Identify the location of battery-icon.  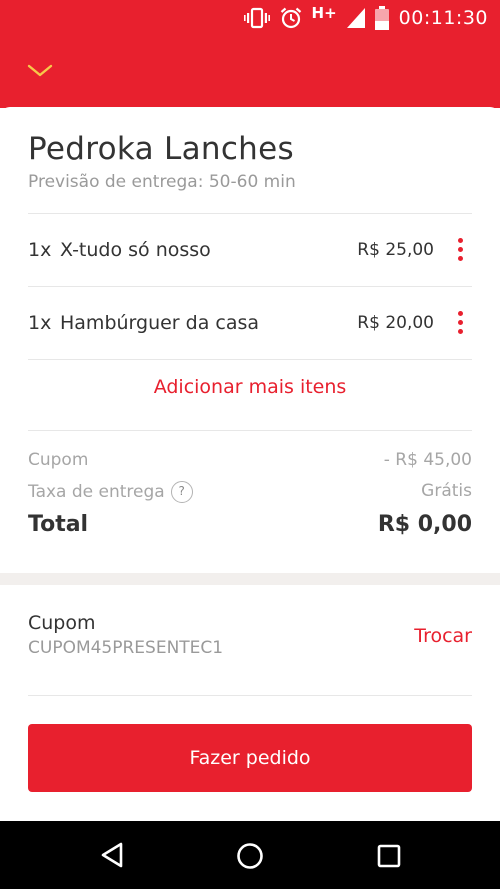
(381, 18).